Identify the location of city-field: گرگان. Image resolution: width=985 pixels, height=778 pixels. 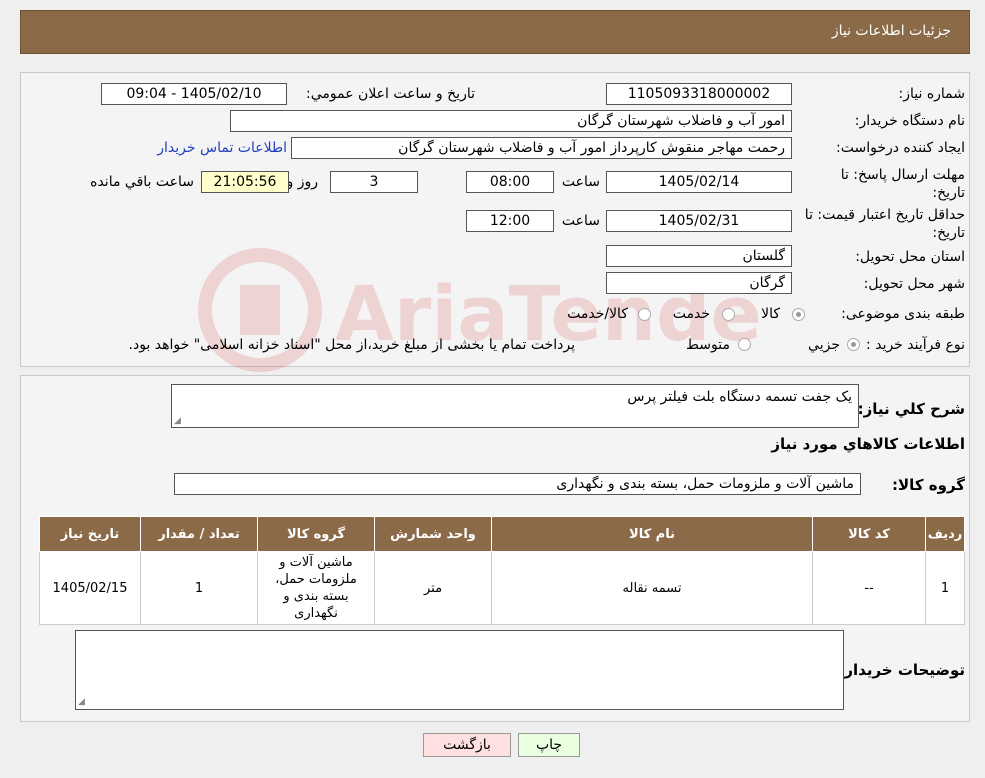
(699, 283).